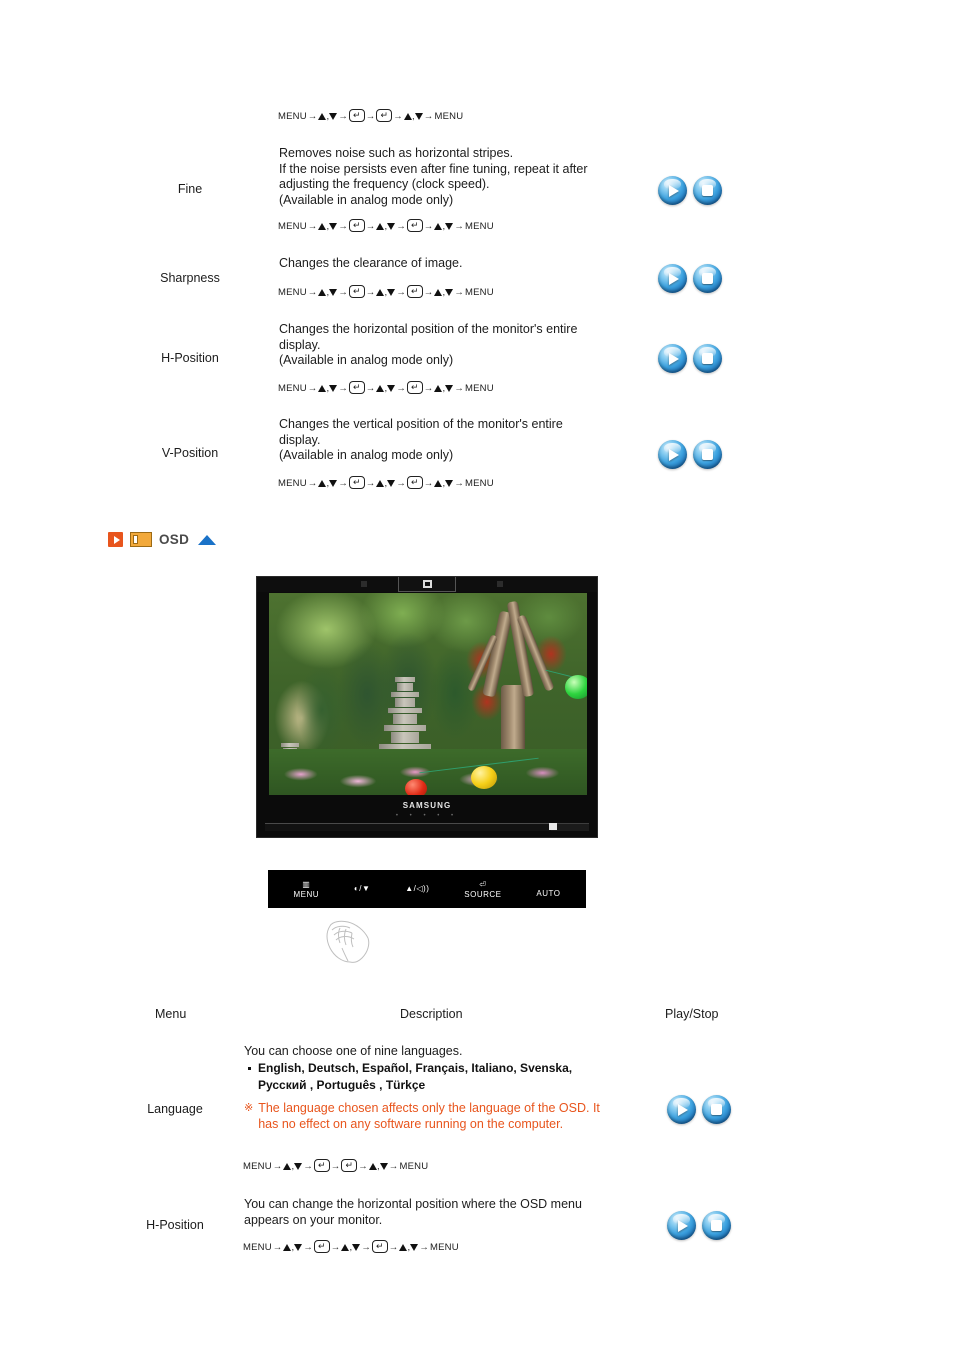 This screenshot has width=954, height=1351. I want to click on nav-sequence-sharpness: MENU→, → ↵ →, → ↵ →, →MENU, so click(386, 291).